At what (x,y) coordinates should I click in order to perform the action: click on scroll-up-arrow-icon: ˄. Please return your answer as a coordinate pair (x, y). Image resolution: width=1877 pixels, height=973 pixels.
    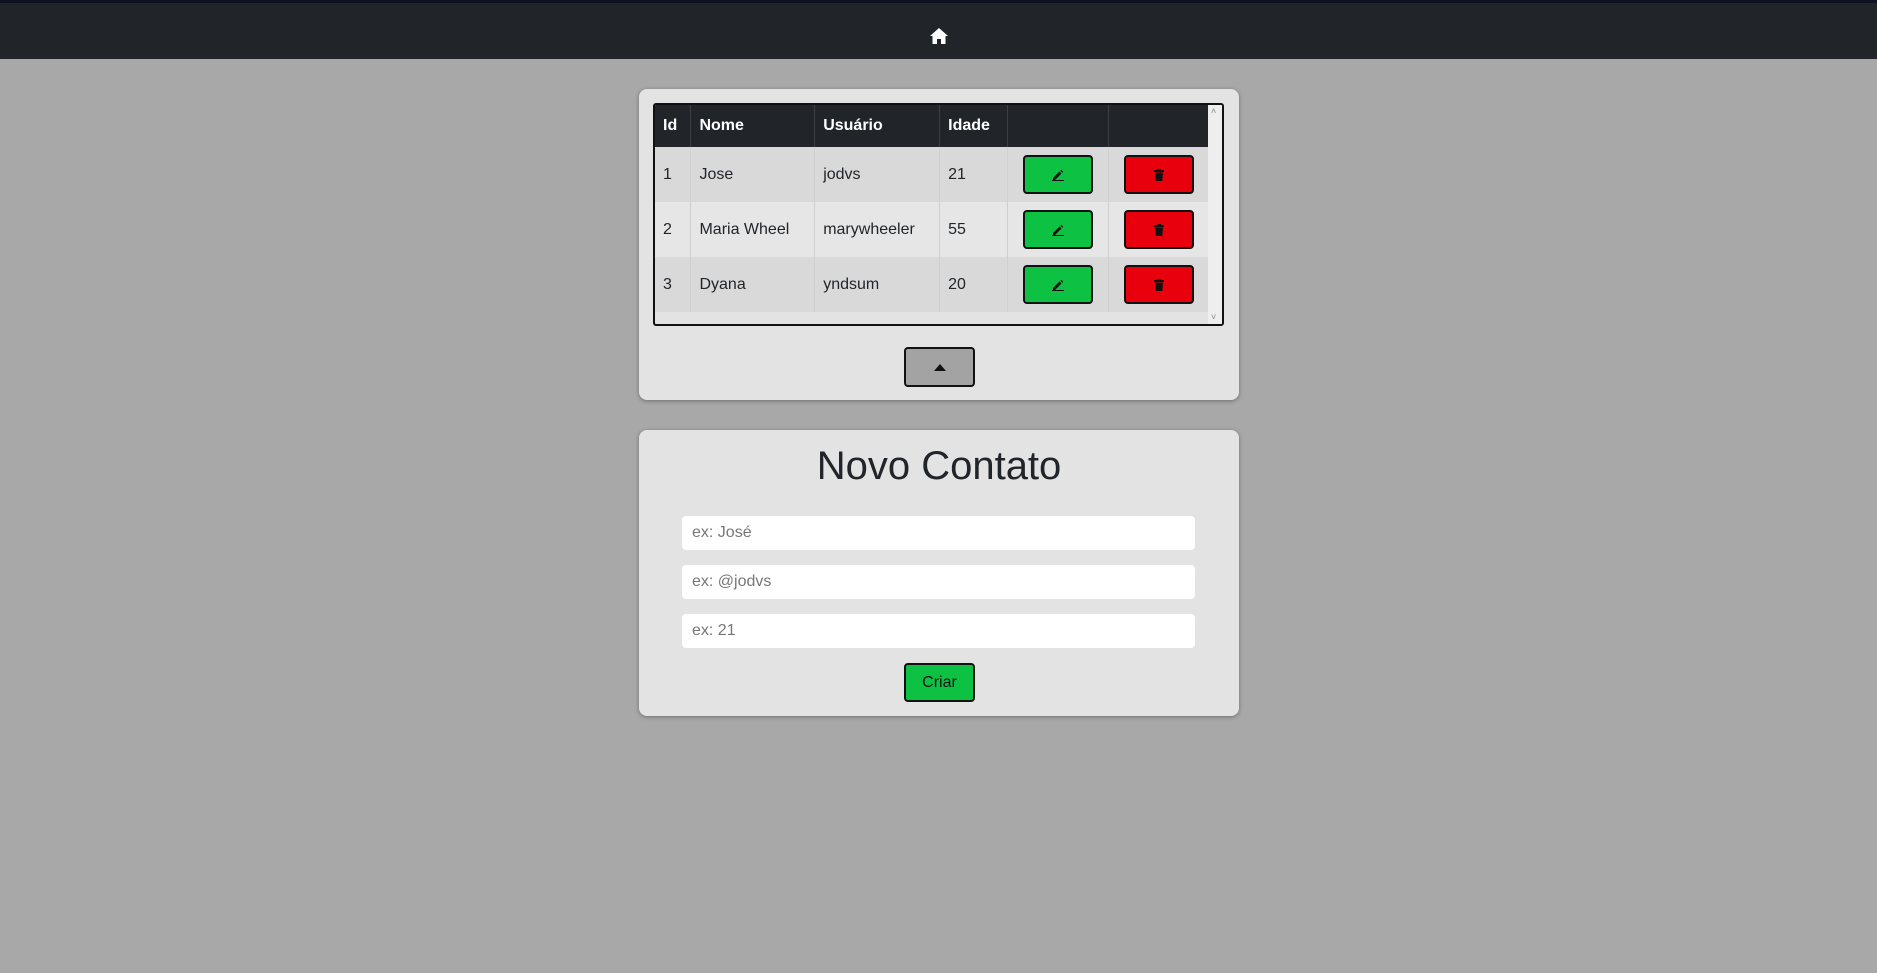
    Looking at the image, I should click on (1213, 111).